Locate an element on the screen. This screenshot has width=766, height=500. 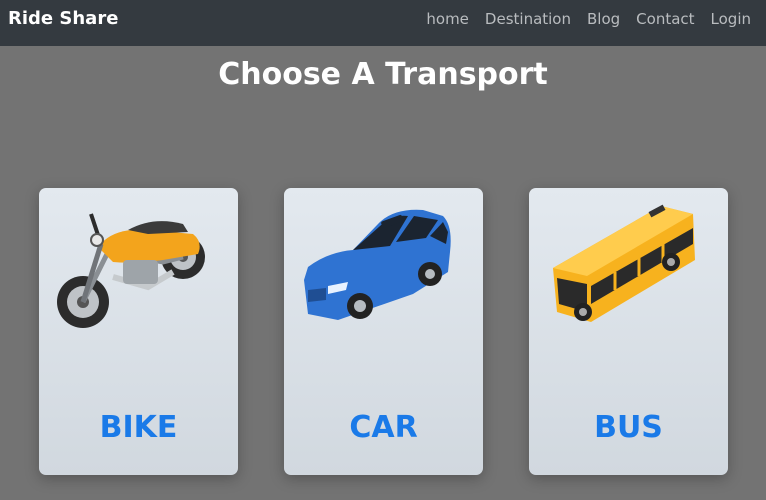
nav-link-home: home is located at coordinates (447, 19).